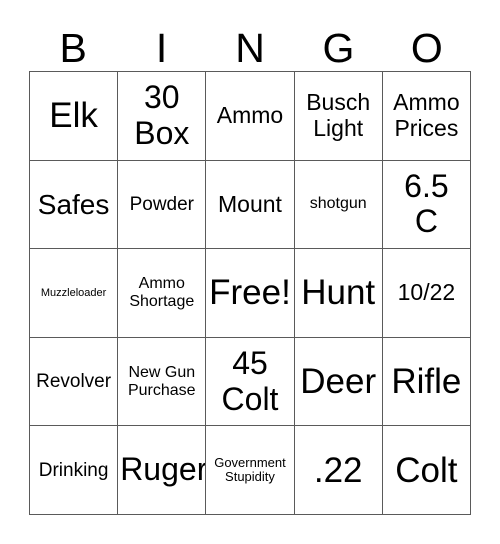  I want to click on bingo-cell-g4: Deer, so click(338, 382).